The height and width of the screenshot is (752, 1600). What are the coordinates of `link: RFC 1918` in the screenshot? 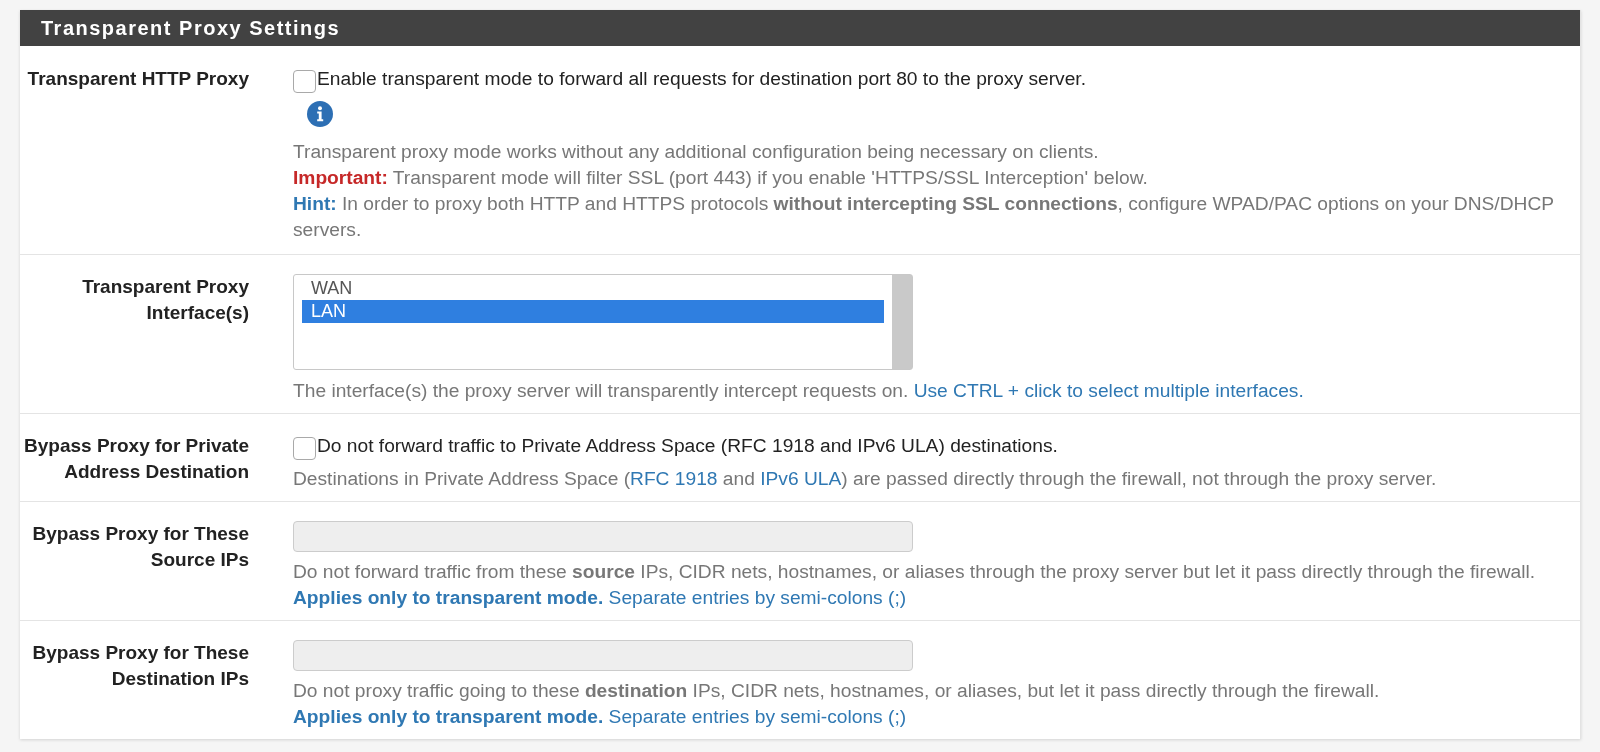 It's located at (674, 478).